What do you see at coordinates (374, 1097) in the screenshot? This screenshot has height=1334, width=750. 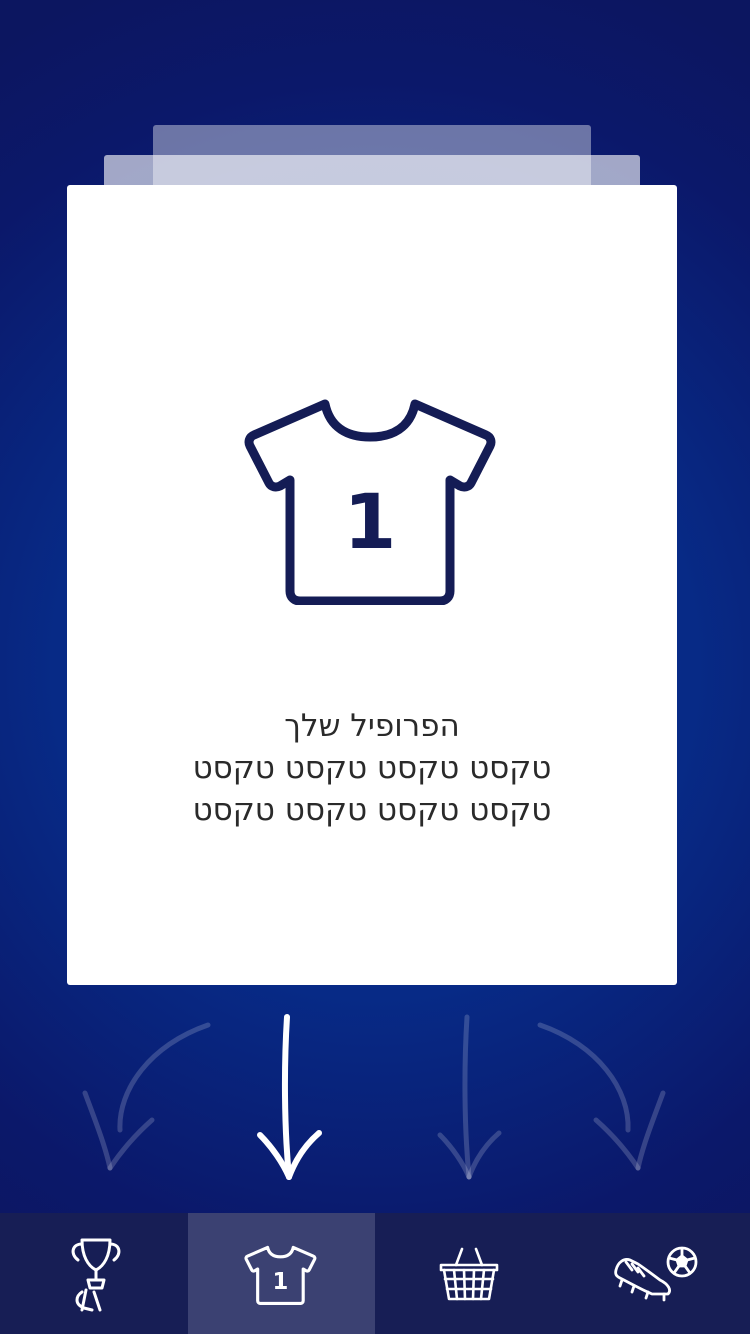 I see `swipe-arrows` at bounding box center [374, 1097].